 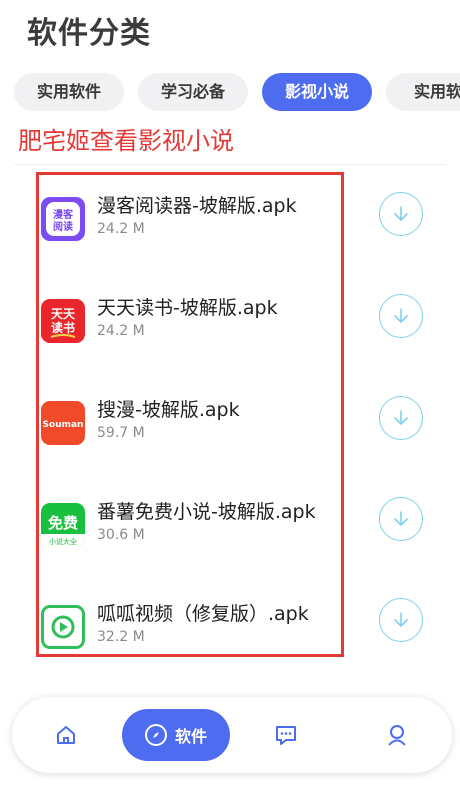 I want to click on svg-text: 小说大全, so click(x=63, y=541).